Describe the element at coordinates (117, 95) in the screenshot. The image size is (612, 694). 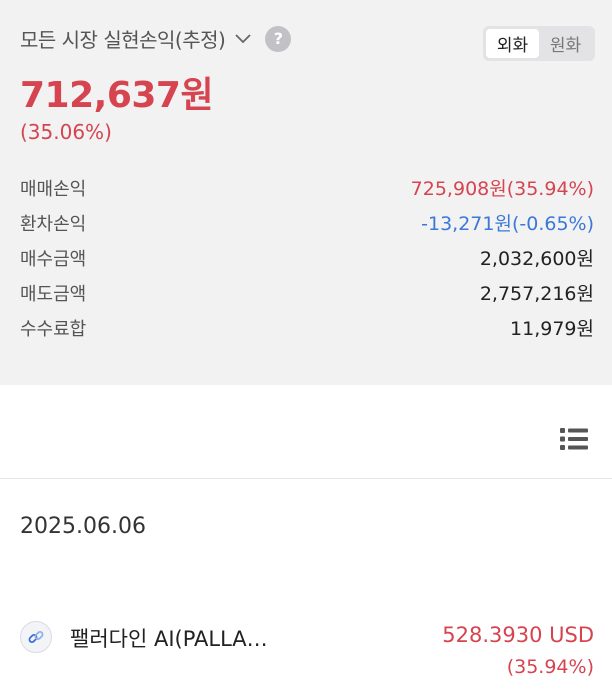
I see `total-realized-profit: 712,637원` at that location.